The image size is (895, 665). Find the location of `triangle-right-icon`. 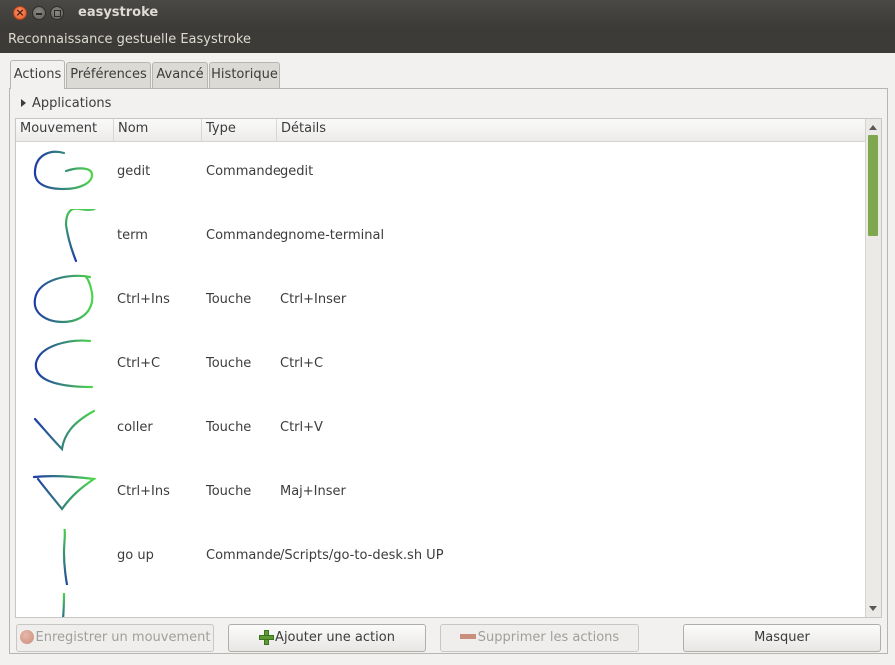

triangle-right-icon is located at coordinates (23, 102).